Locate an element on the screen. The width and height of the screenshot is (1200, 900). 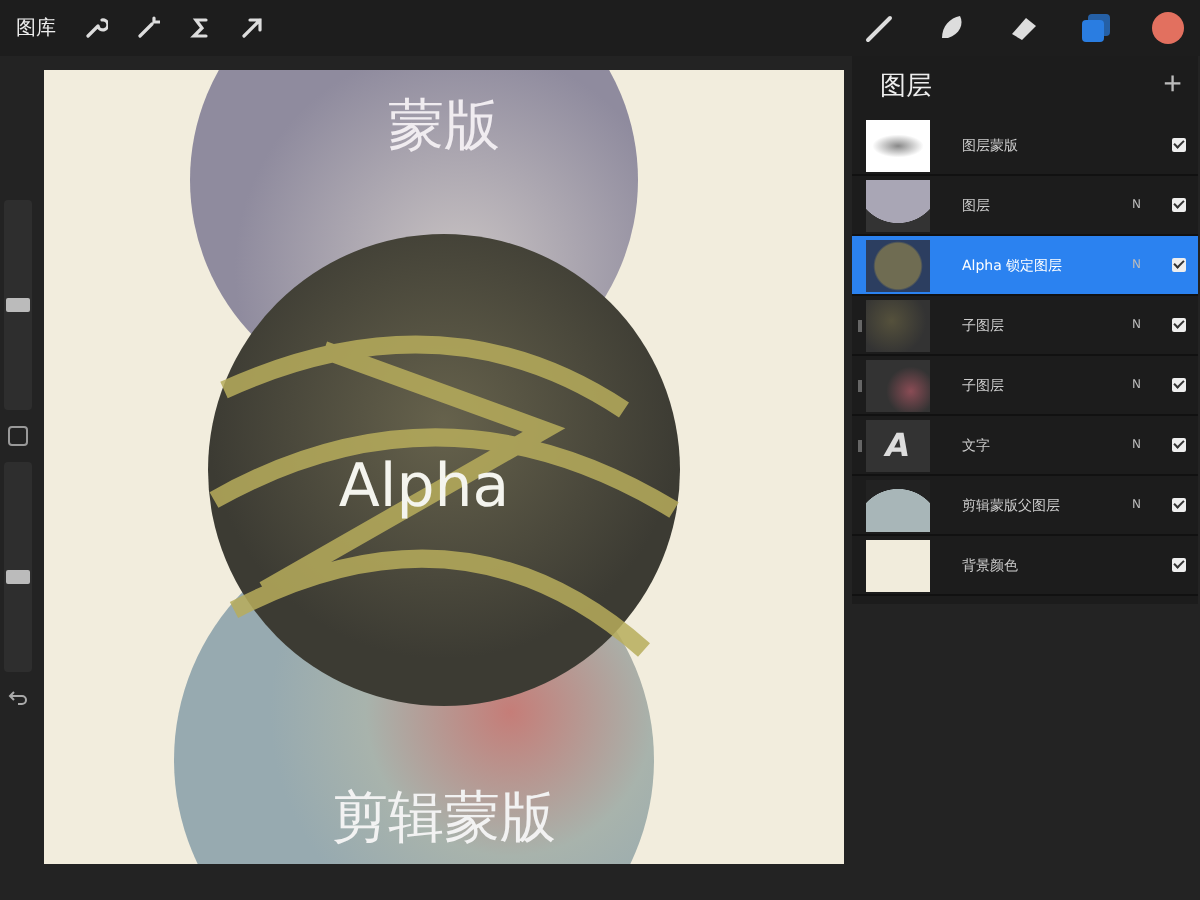
layer-thumbnail: A is located at coordinates (898, 445).